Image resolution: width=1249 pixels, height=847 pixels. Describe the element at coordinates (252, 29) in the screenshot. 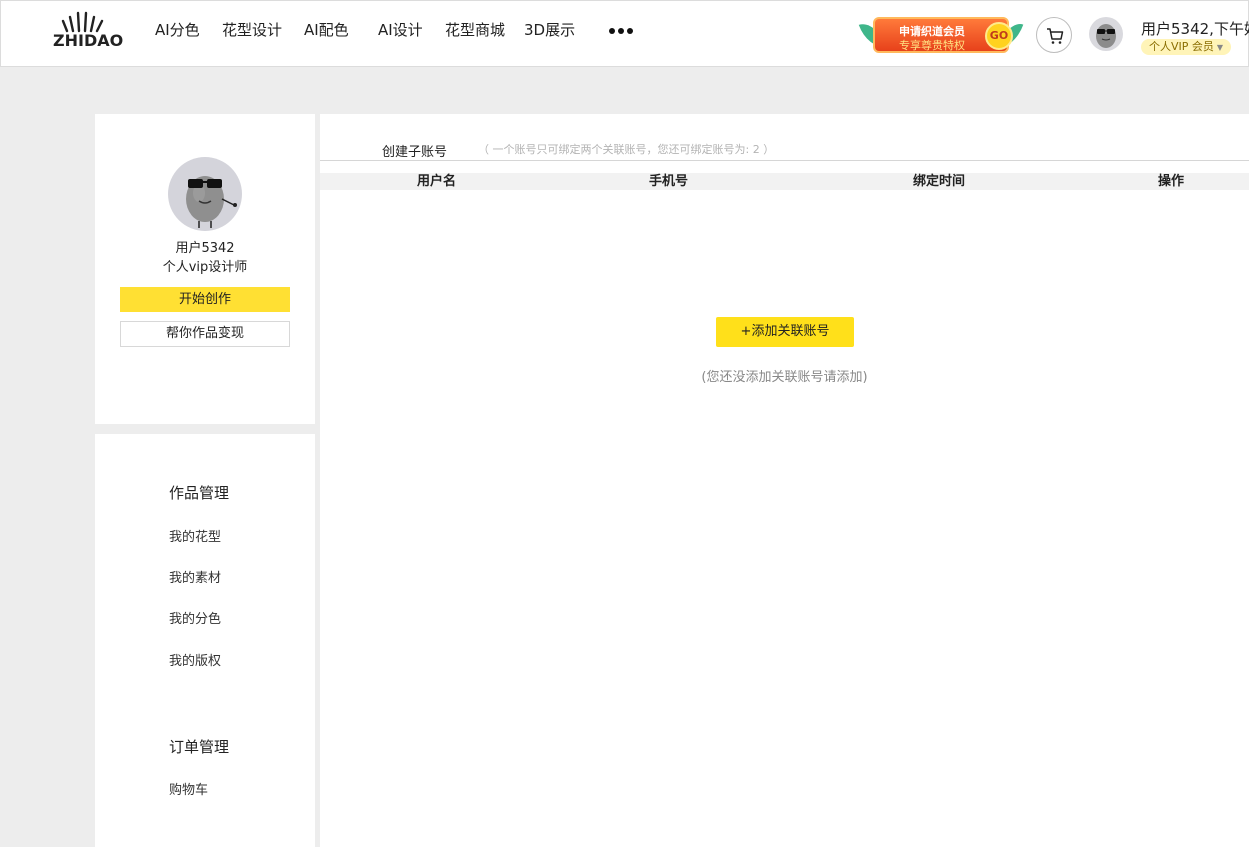

I see `nav-pattern-design: 花型设计` at that location.